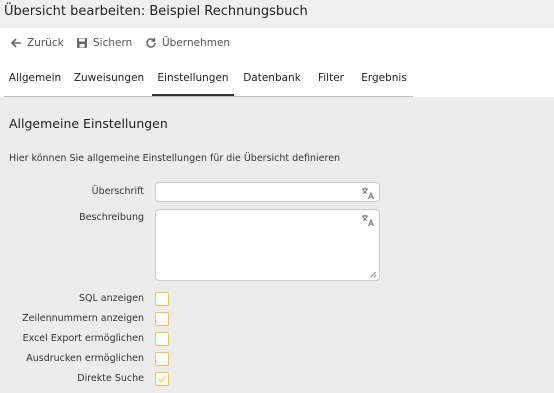 Image resolution: width=554 pixels, height=393 pixels. Describe the element at coordinates (384, 84) in the screenshot. I see `tab-ergebnis: Ergebnis` at that location.